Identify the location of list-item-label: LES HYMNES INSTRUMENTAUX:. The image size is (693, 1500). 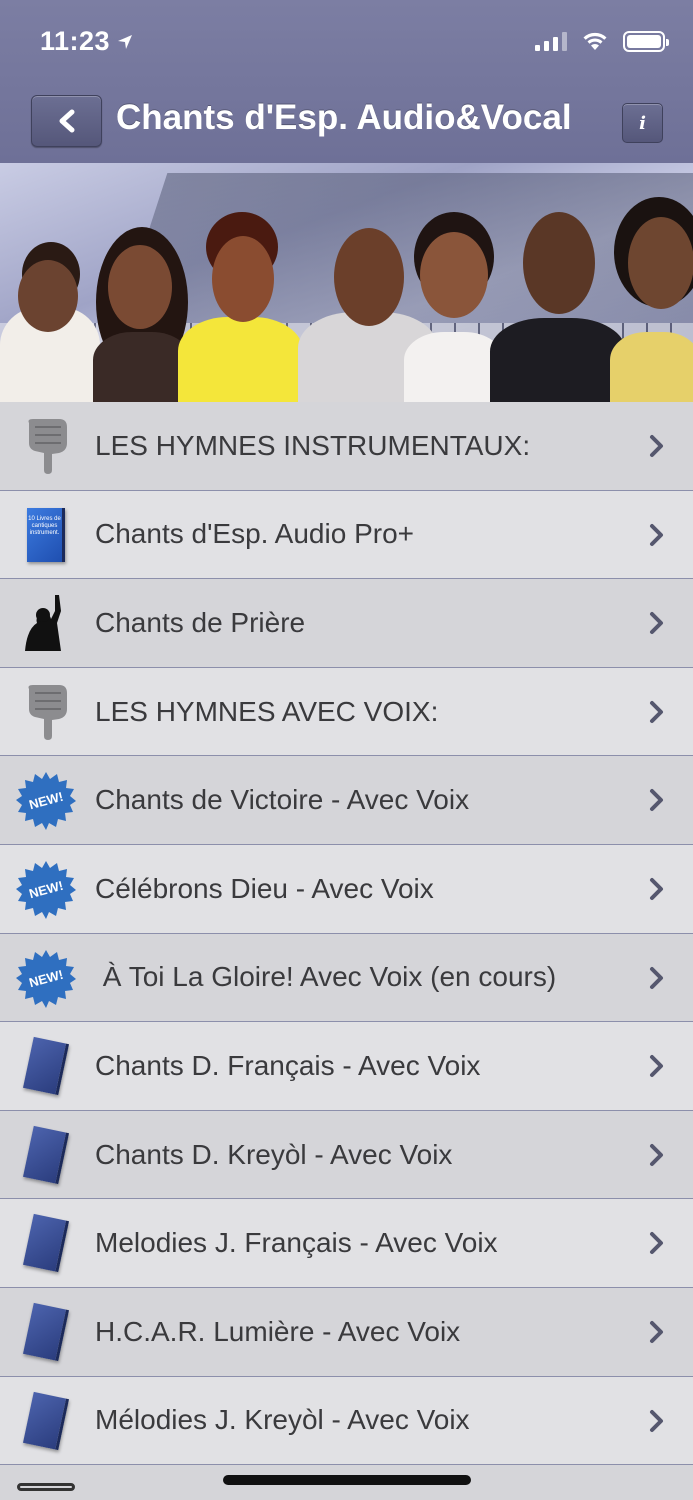
(313, 445).